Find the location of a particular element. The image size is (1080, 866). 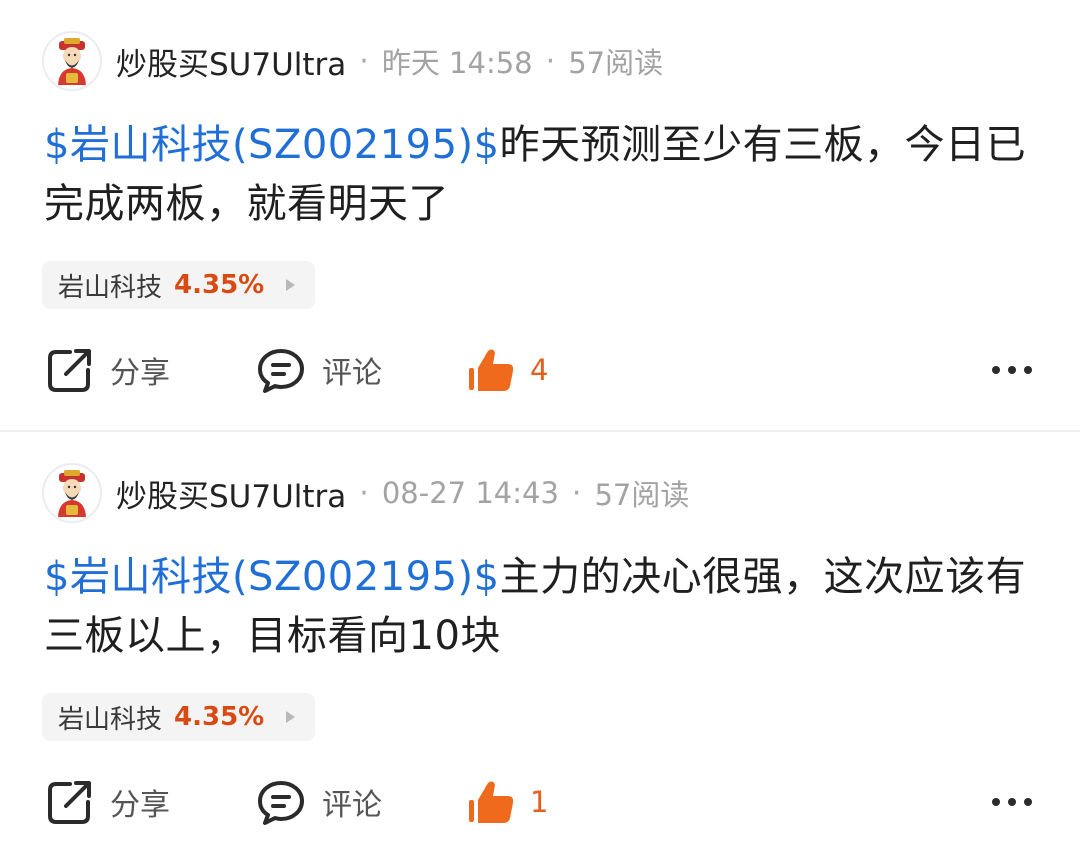

like-button: 1 is located at coordinates (507, 802).